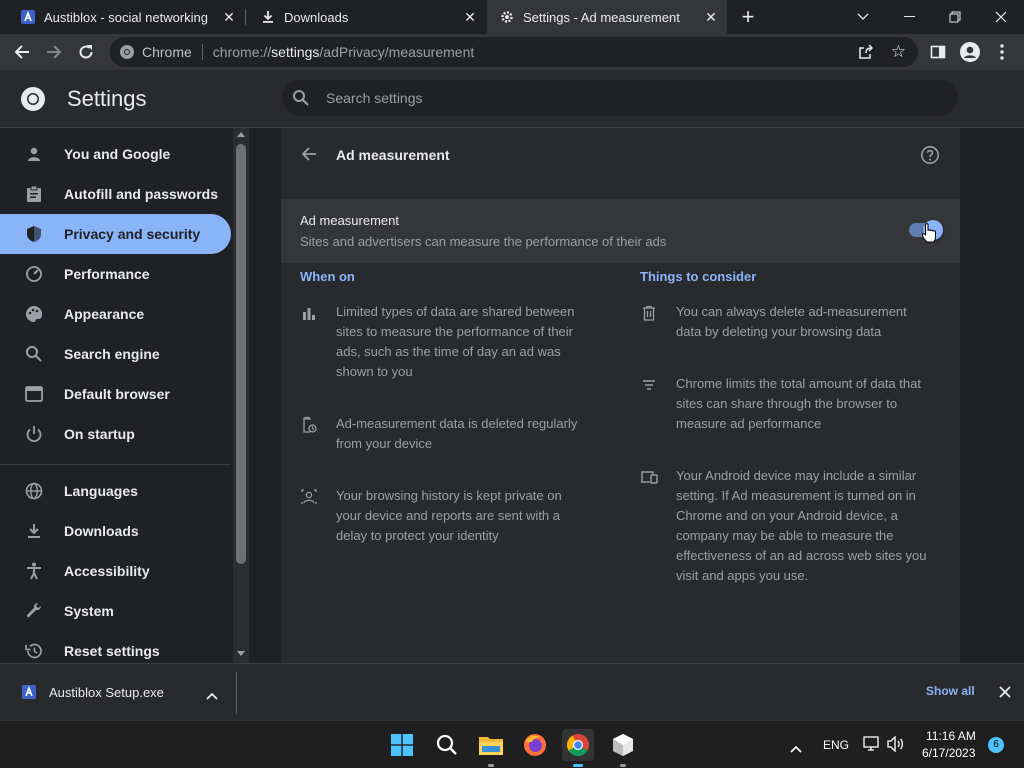  I want to click on close-shelf-button, so click(1006, 692).